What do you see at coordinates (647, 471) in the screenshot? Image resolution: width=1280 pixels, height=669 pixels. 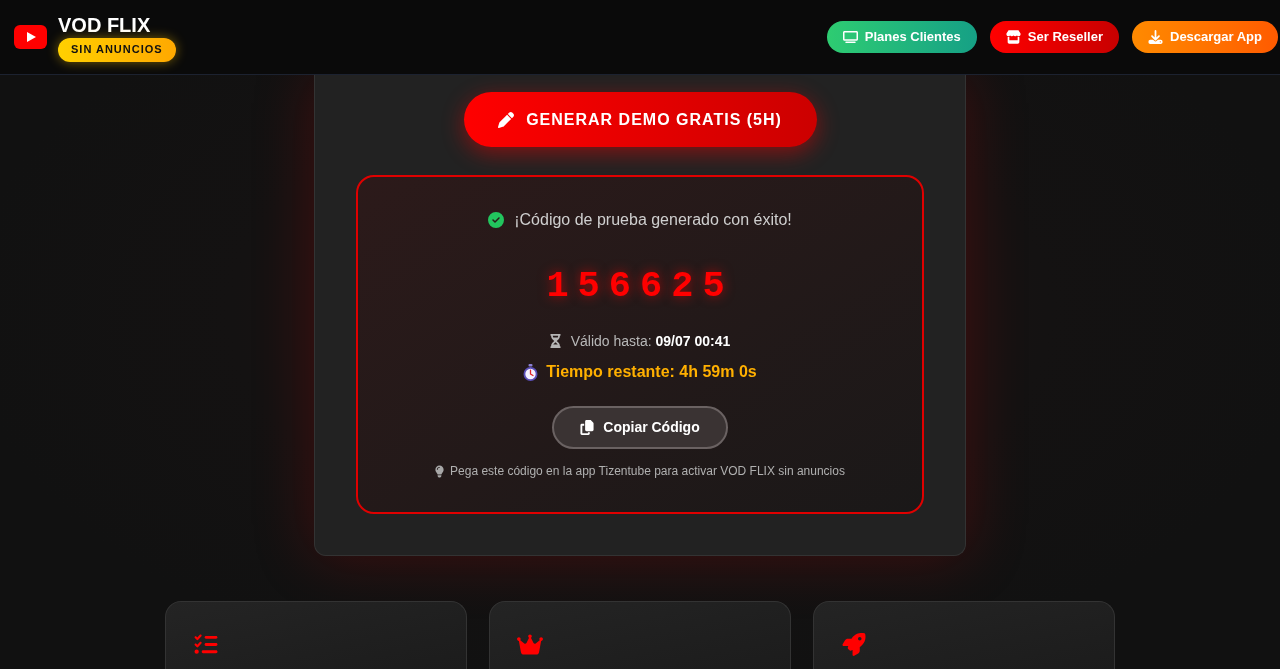 I see `hint-text: Pega este código en la app Tizentube para activar VOD FLIX sin anuncios` at bounding box center [647, 471].